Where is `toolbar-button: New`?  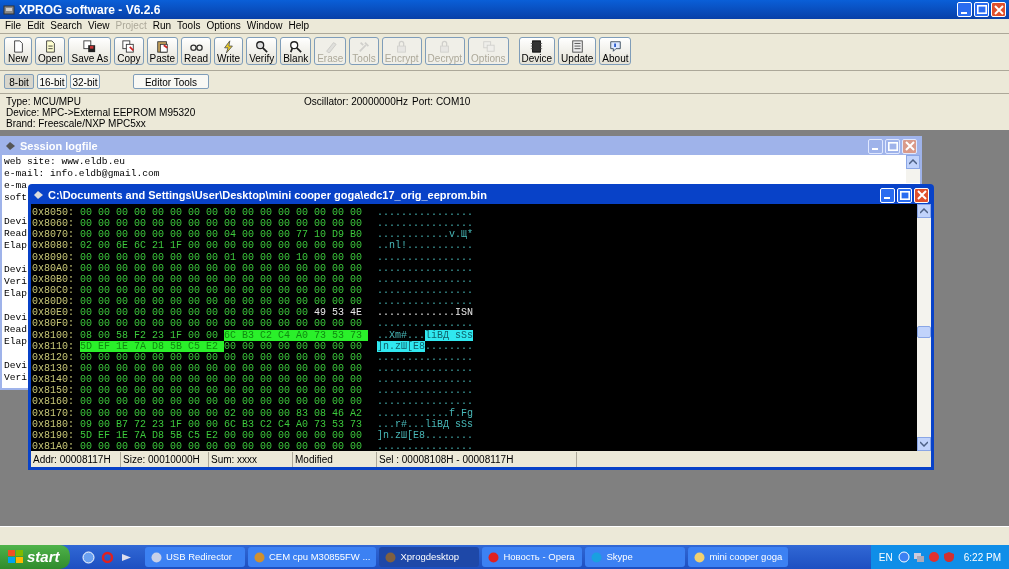
toolbar-button: New is located at coordinates (18, 51).